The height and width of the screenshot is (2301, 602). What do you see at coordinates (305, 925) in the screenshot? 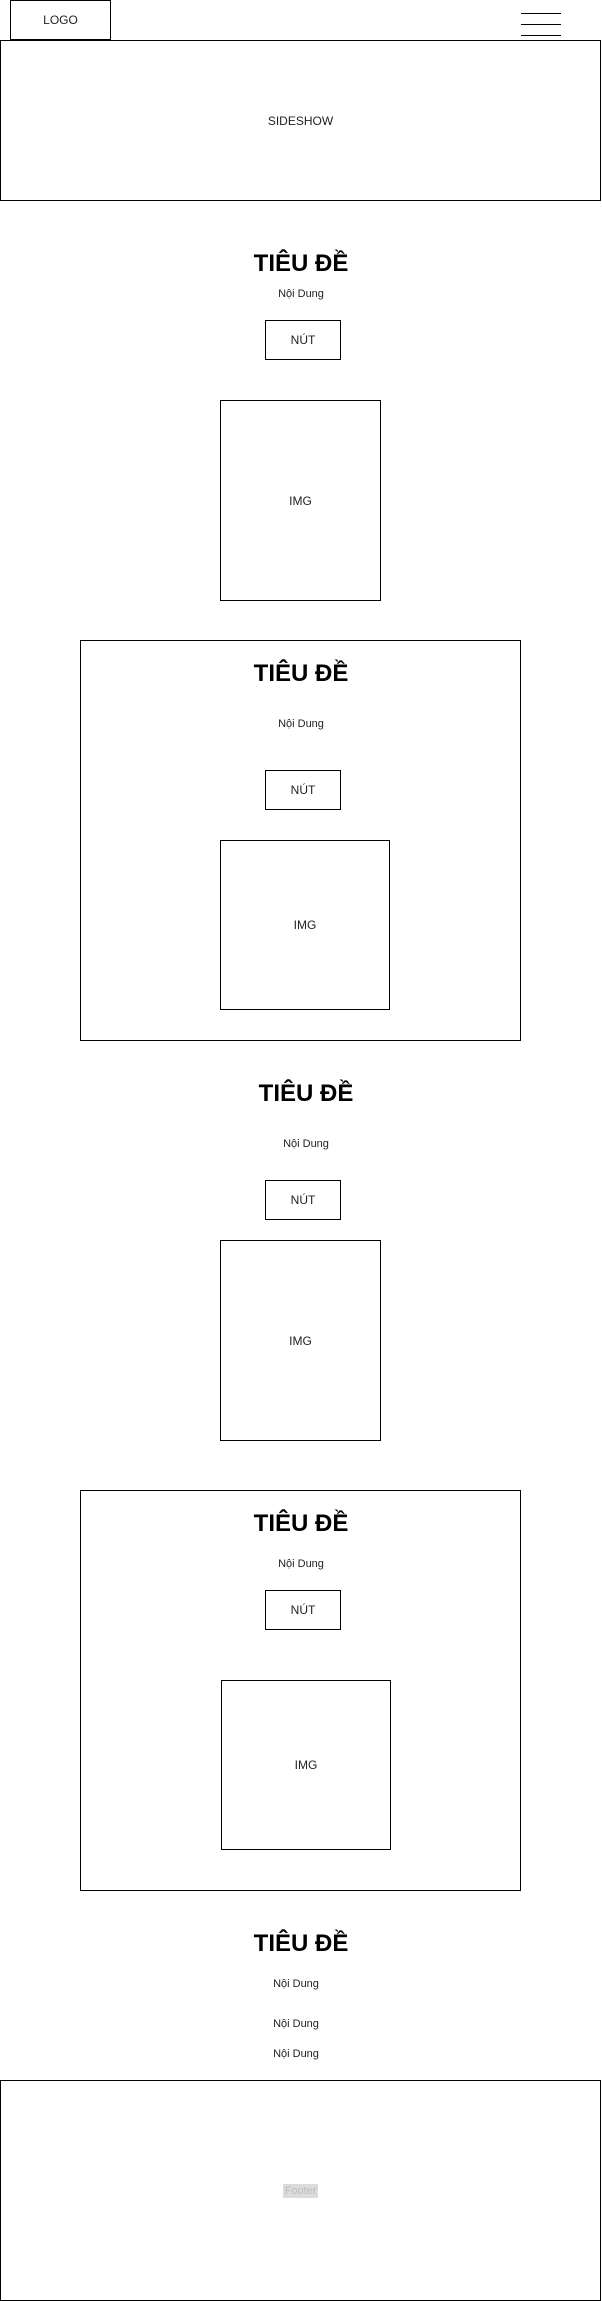
I see `section-2-image: IMG` at bounding box center [305, 925].